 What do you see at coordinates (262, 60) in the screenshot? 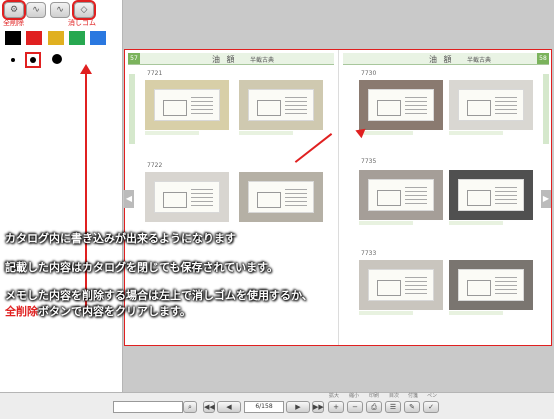
I see `left-page-subtitle: 半截古典` at bounding box center [262, 60].